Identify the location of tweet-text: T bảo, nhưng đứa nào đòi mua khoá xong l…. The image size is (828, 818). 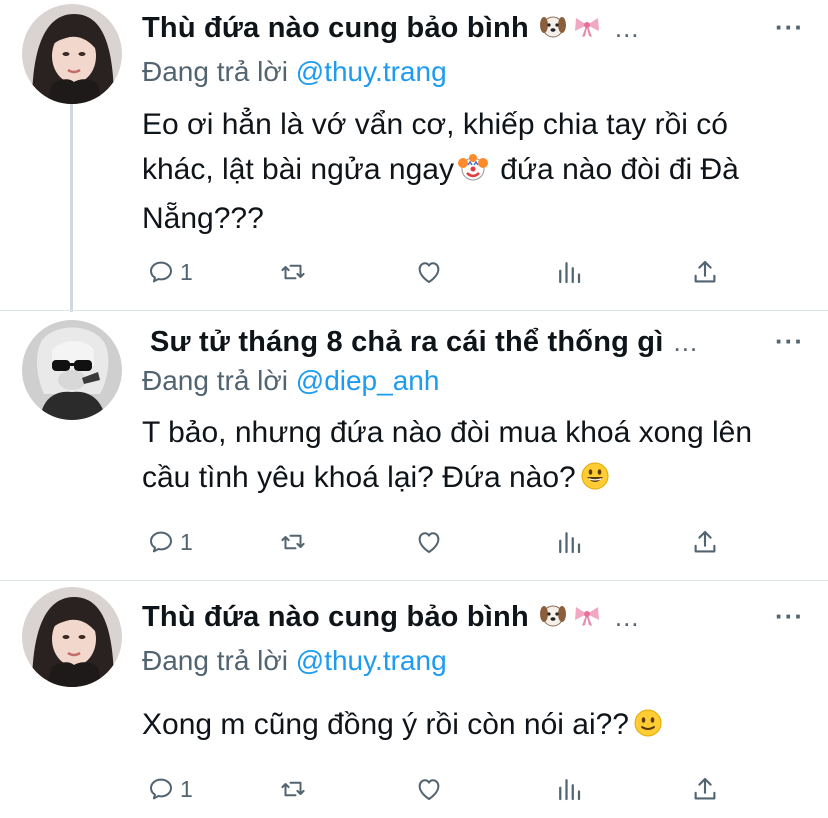
(472, 457).